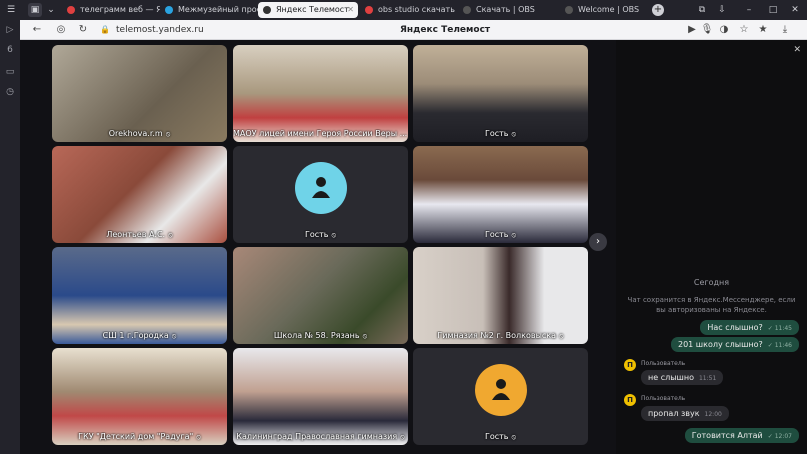 The width and height of the screenshot is (807, 454). What do you see at coordinates (744, 30) in the screenshot?
I see `bookmark-icon: ☆` at bounding box center [744, 30].